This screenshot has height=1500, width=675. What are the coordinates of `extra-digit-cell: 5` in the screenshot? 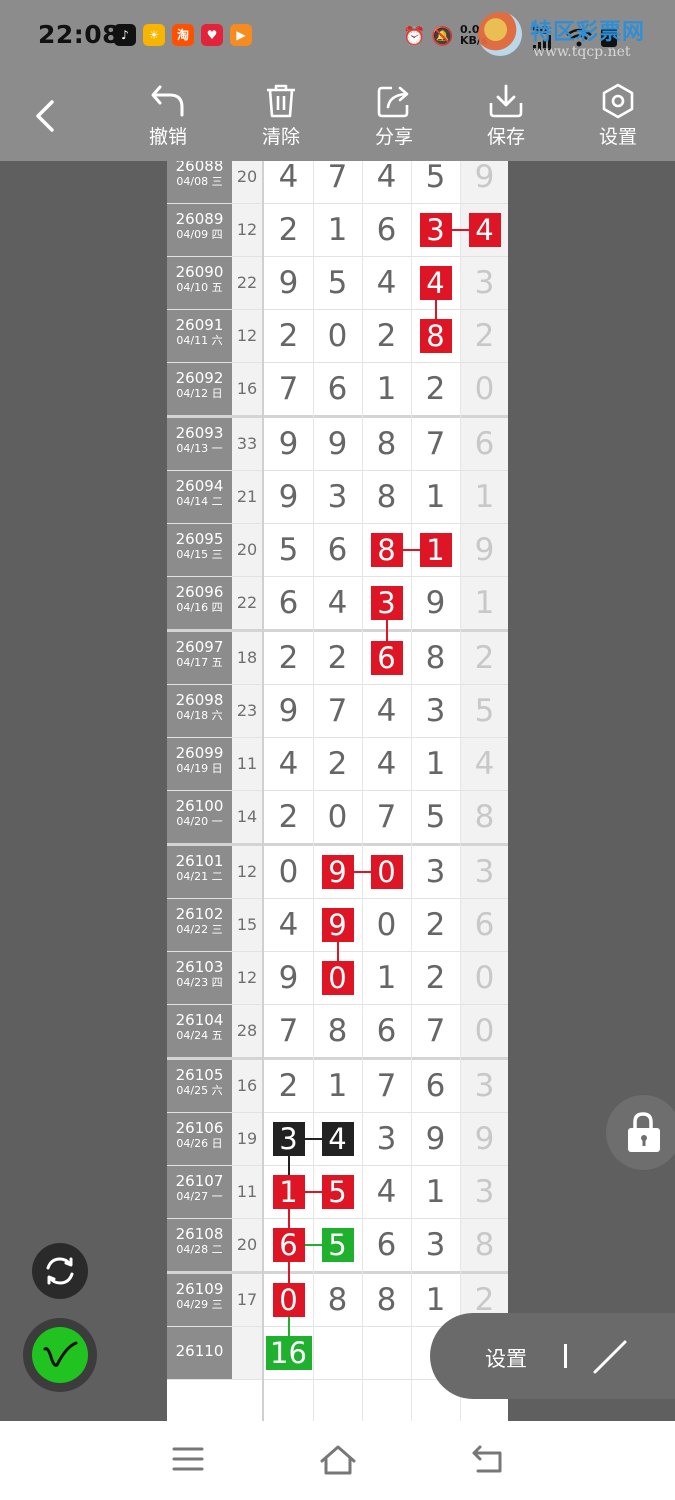 It's located at (484, 711).